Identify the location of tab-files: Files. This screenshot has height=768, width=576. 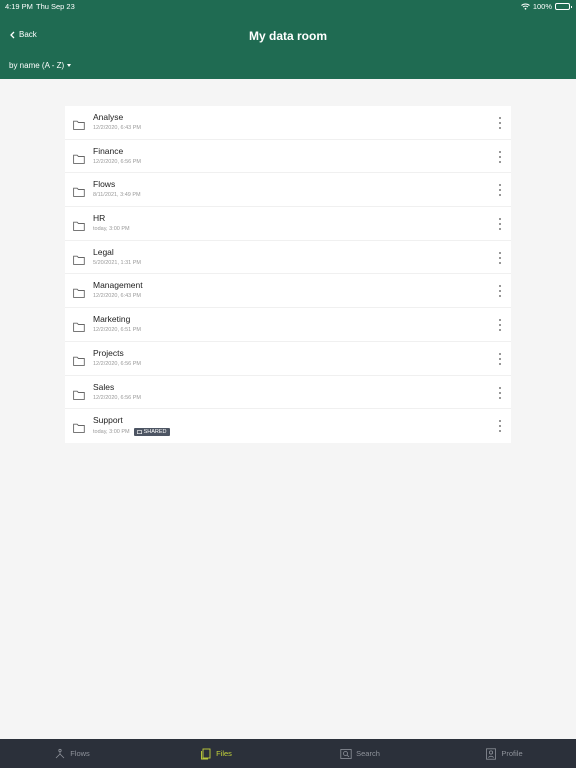
(216, 753).